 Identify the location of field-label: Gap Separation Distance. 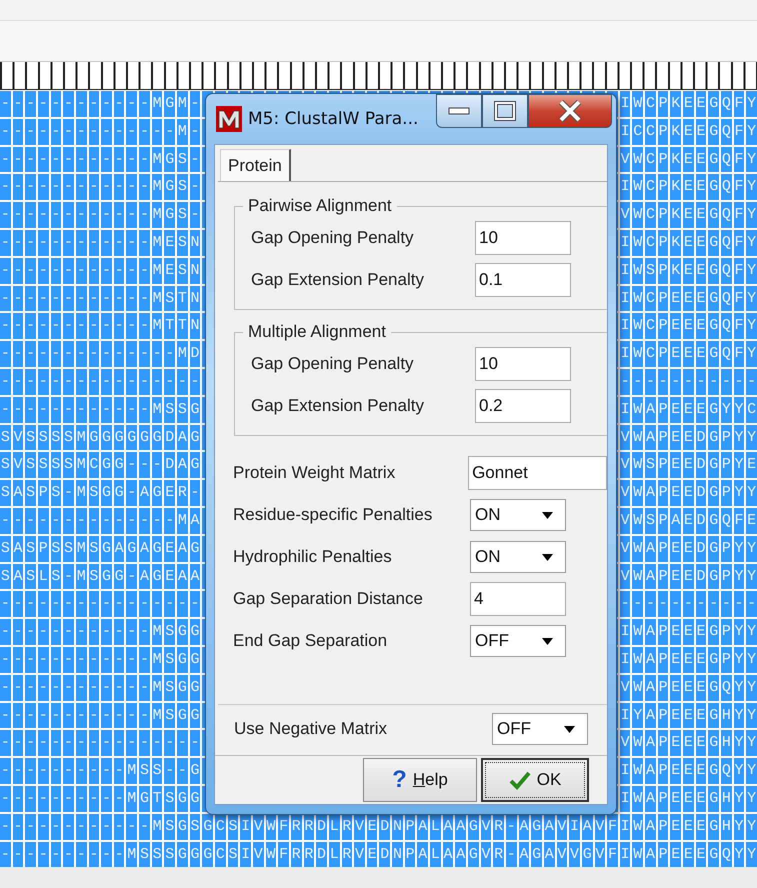
(328, 599).